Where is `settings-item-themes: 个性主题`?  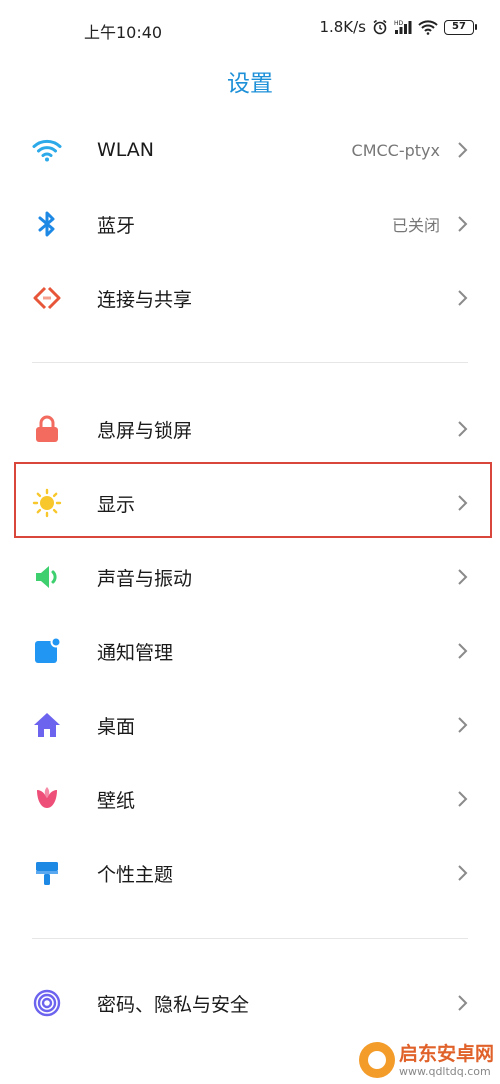
settings-item-themes: 个性主题 is located at coordinates (250, 873).